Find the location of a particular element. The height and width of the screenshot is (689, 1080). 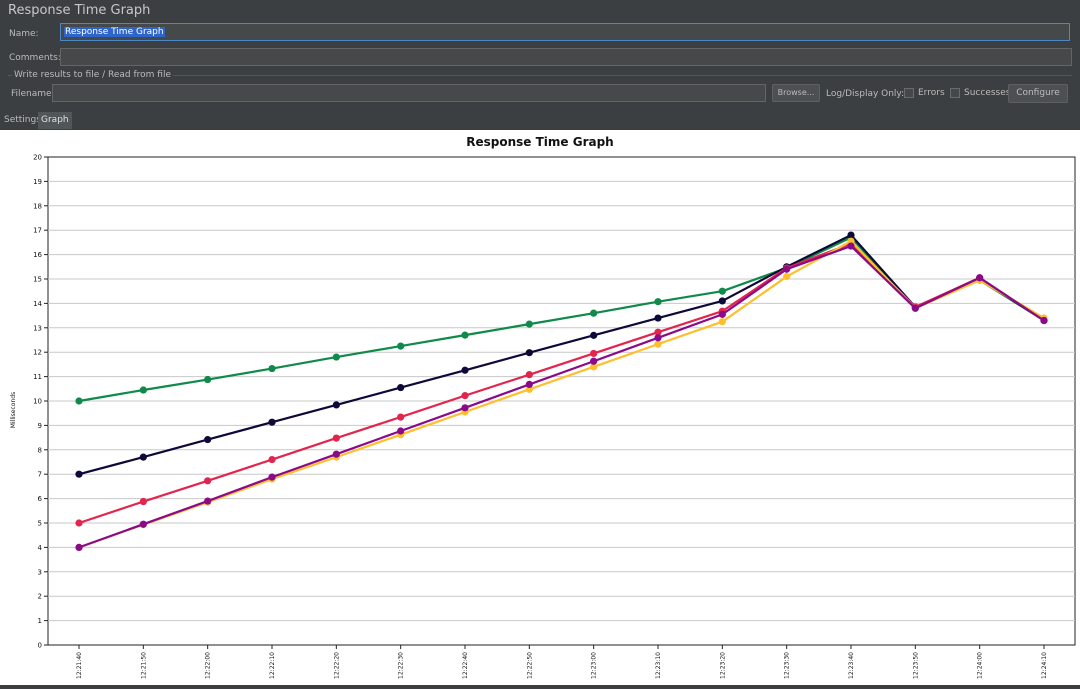

y-tick-label: 16 is located at coordinates (37, 255).